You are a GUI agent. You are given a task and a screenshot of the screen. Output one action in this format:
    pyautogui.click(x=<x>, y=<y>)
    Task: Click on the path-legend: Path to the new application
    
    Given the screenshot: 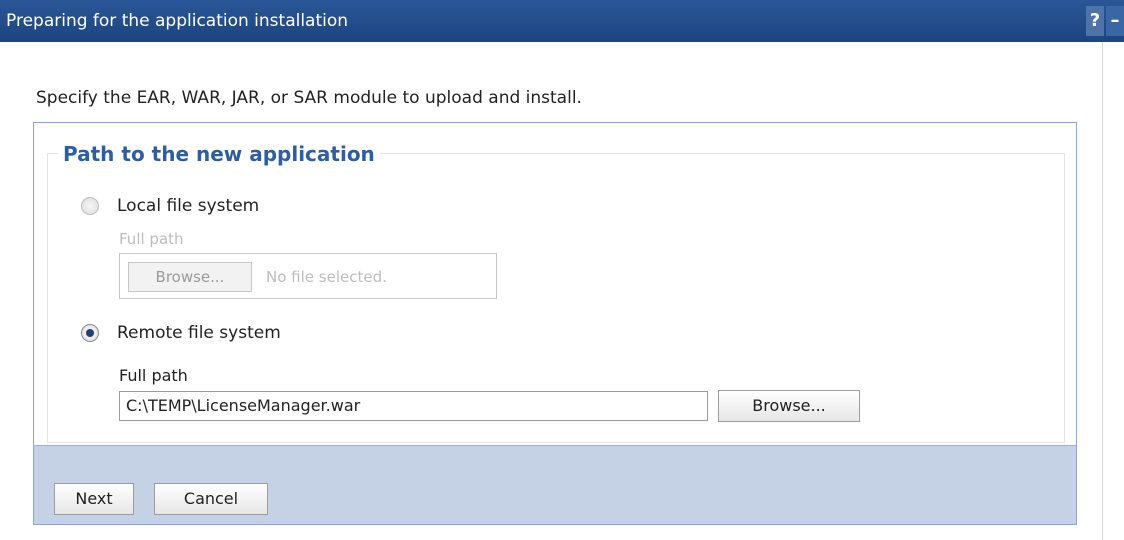 What is the action you would take?
    pyautogui.click(x=219, y=154)
    